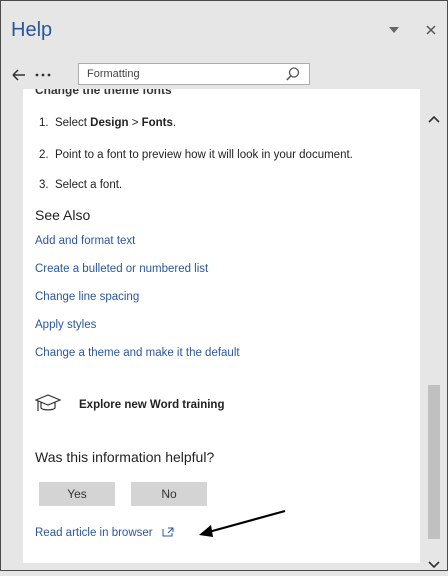 The width and height of the screenshot is (448, 576). I want to click on graduation-cap-icon, so click(48, 402).